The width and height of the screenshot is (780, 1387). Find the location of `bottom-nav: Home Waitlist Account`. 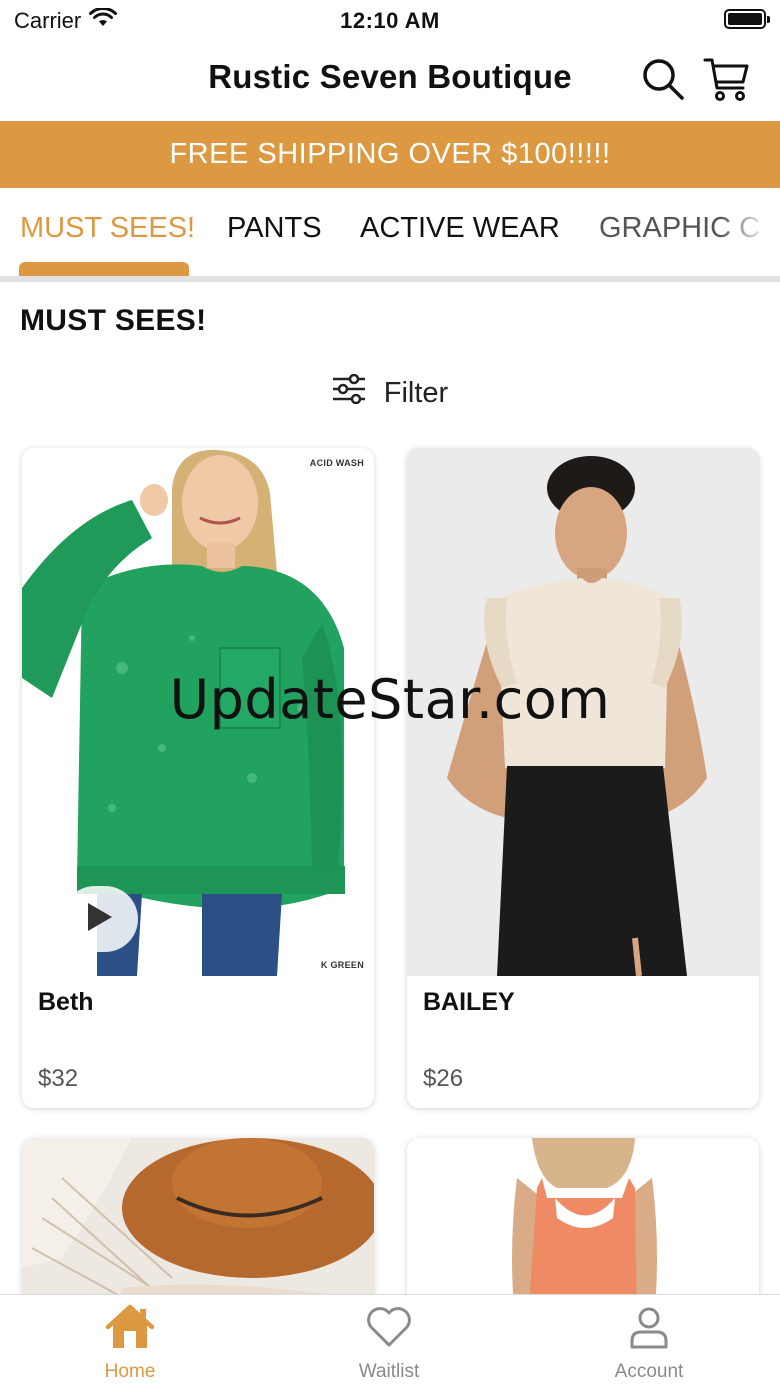

bottom-nav: Home Waitlist Account is located at coordinates (390, 1340).